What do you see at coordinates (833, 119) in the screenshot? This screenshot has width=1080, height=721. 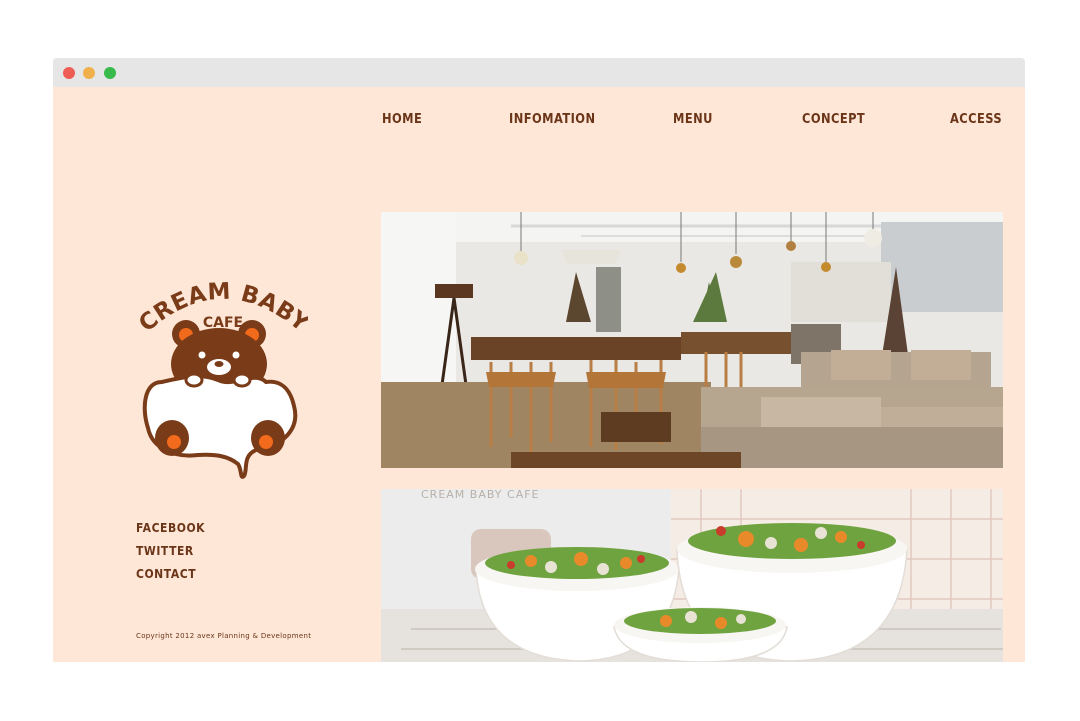 I see `nav-concept: CONCEPT` at bounding box center [833, 119].